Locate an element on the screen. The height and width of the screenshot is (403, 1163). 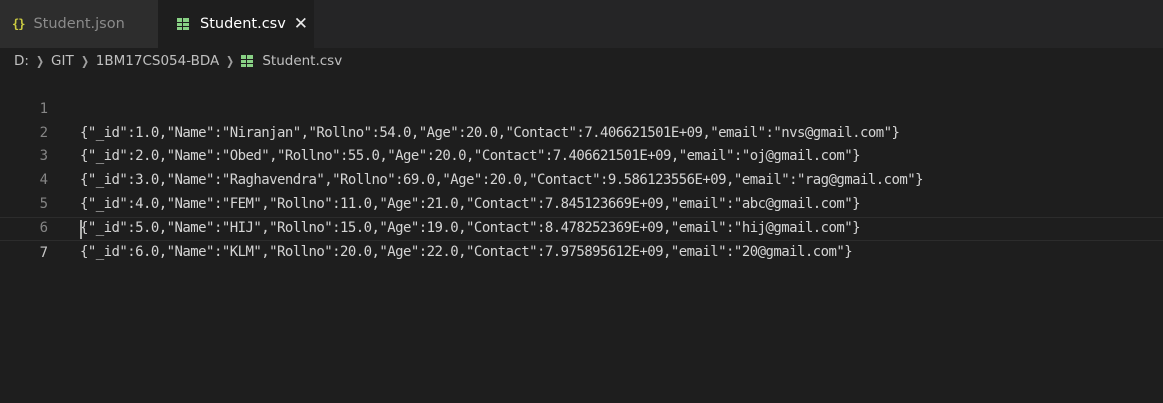
tab-label: Student.csv is located at coordinates (243, 24).